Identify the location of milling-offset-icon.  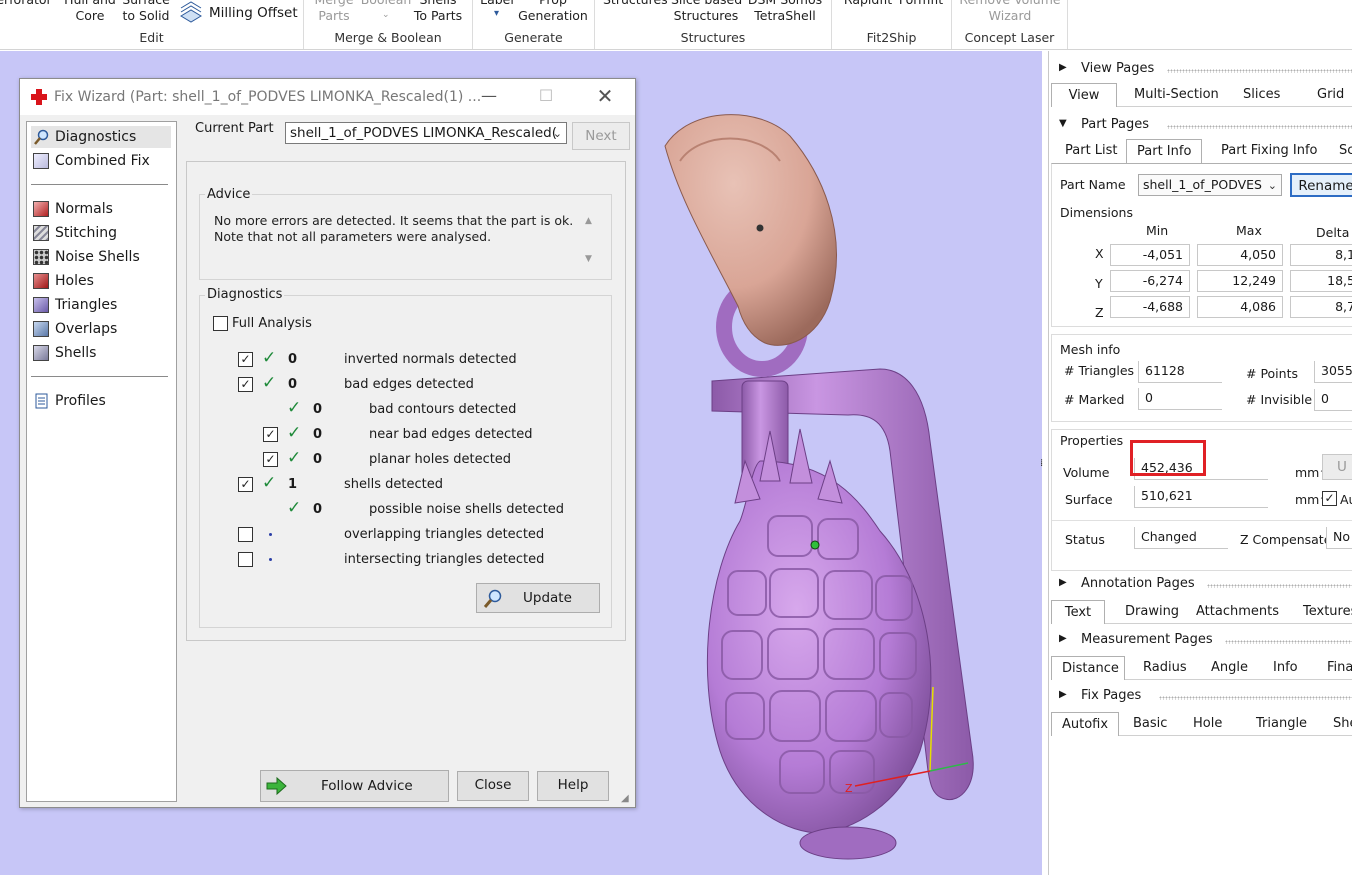
(191, 13).